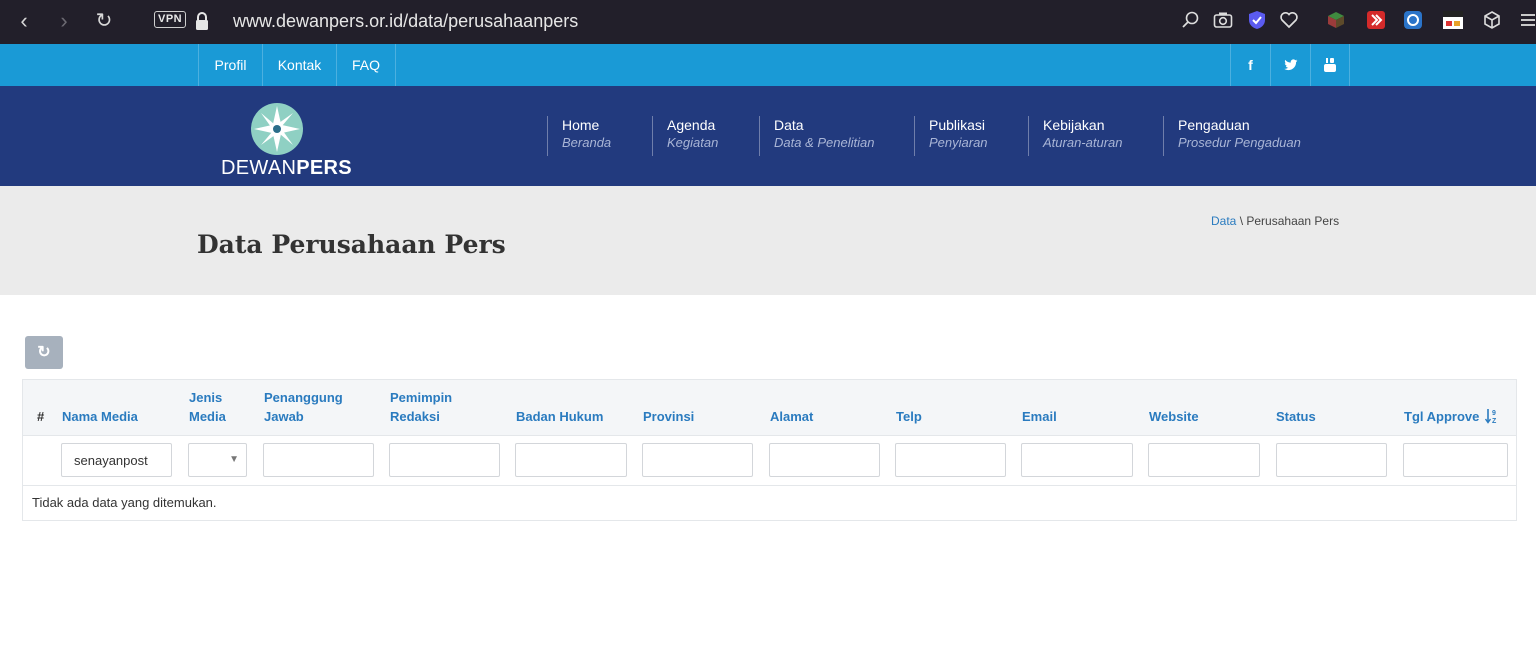 This screenshot has height=668, width=1536. I want to click on extension-red-icon, so click(1376, 20).